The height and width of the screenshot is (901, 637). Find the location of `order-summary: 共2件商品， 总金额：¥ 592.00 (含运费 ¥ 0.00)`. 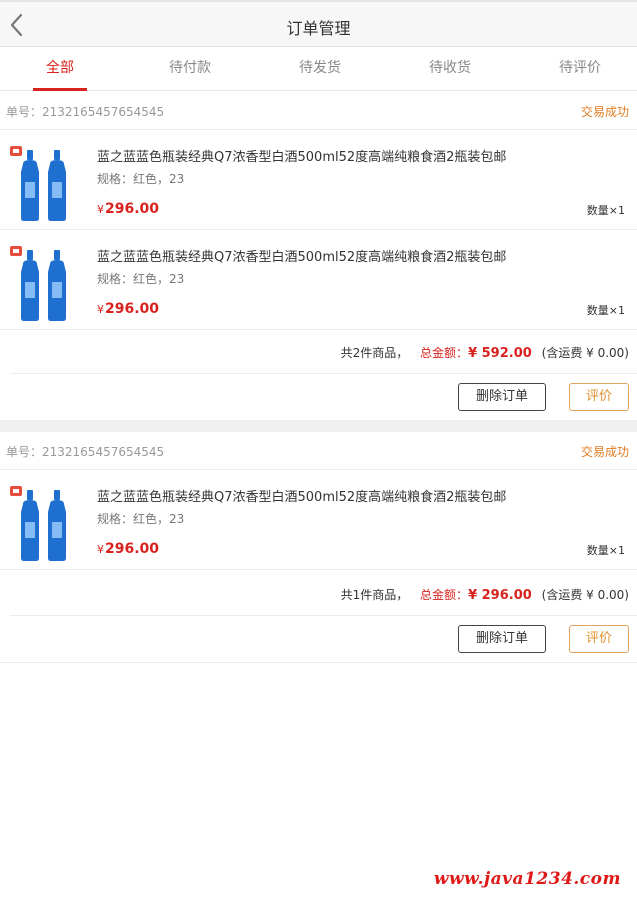

order-summary: 共2件商品， 总金额：¥ 592.00 (含运费 ¥ 0.00) is located at coordinates (318, 352).